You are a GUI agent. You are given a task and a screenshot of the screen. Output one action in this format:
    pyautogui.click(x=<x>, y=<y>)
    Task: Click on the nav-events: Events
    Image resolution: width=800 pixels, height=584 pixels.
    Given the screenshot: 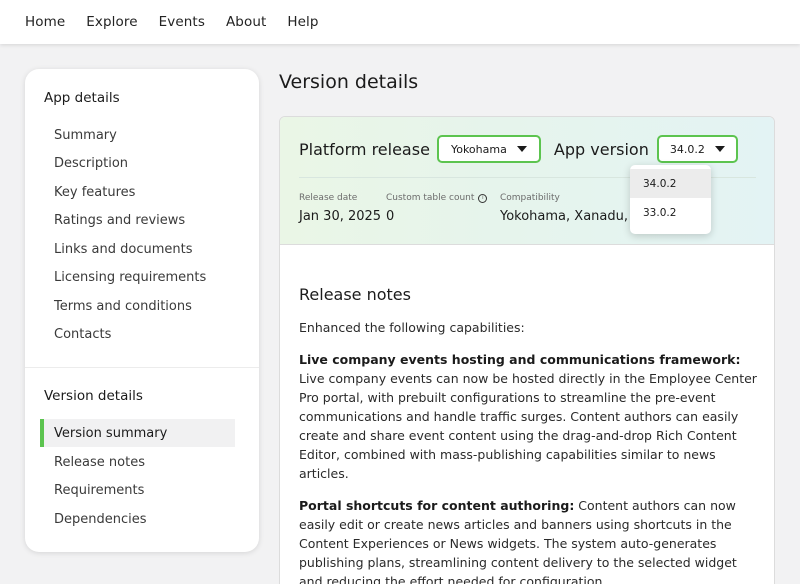 What is the action you would take?
    pyautogui.click(x=182, y=22)
    